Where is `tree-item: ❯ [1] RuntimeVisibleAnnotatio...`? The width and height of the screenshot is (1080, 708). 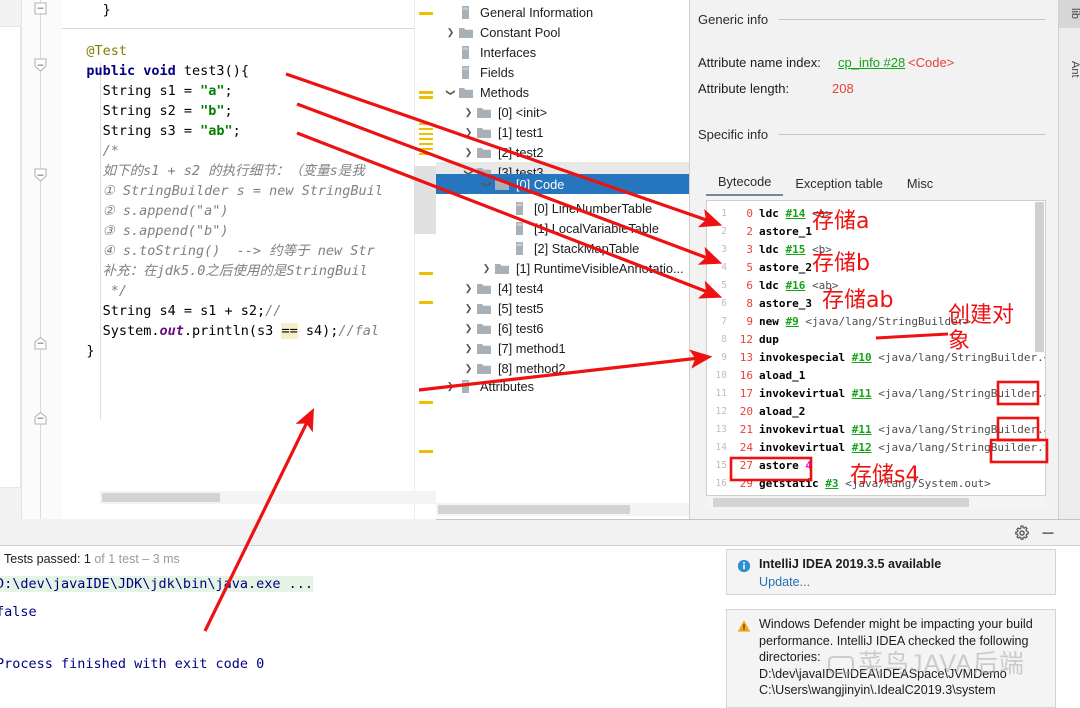
tree-item: ❯ [1] RuntimeVisibleAnnotatio... is located at coordinates (562, 268).